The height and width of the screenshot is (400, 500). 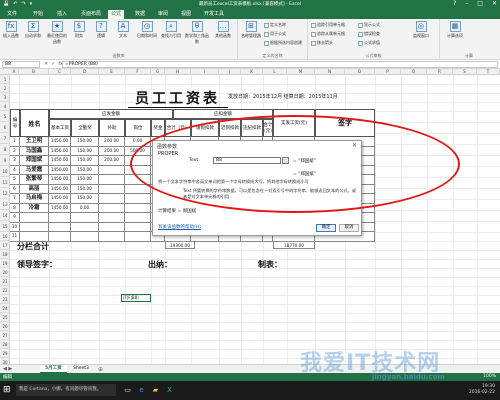 I want to click on trace-dependents-button: 追踪从属单元格, so click(x=328, y=34).